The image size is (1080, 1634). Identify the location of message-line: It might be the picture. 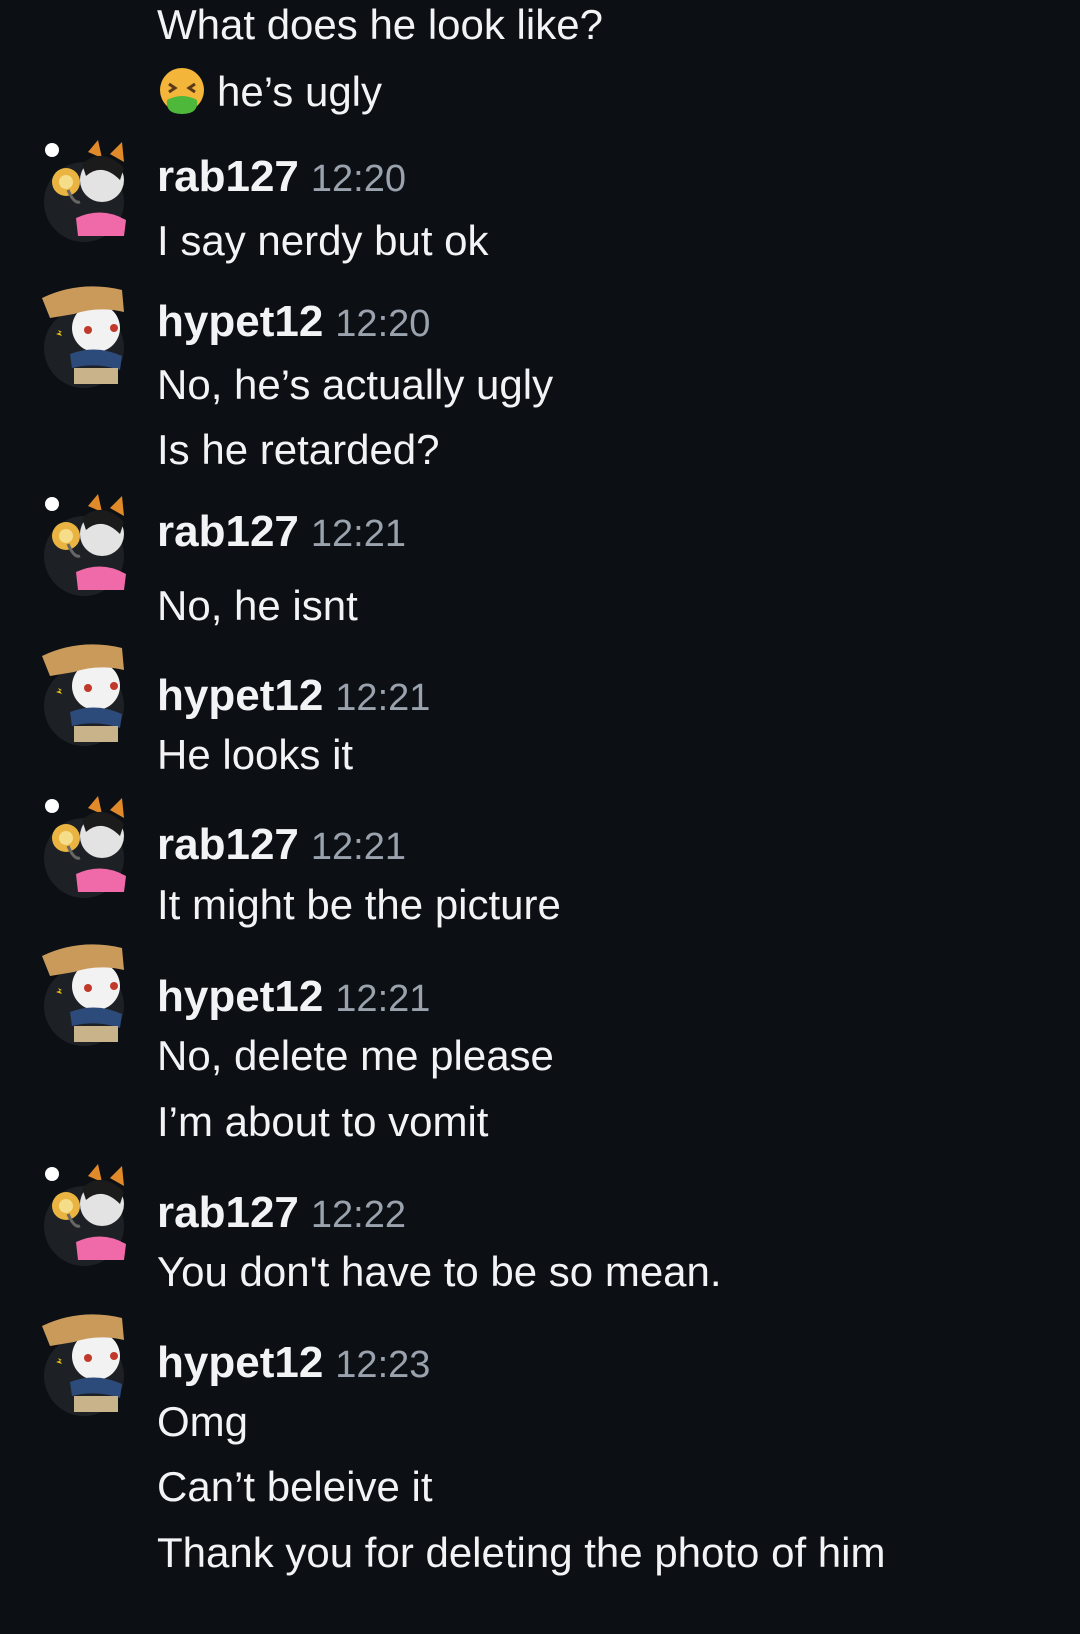
(359, 904).